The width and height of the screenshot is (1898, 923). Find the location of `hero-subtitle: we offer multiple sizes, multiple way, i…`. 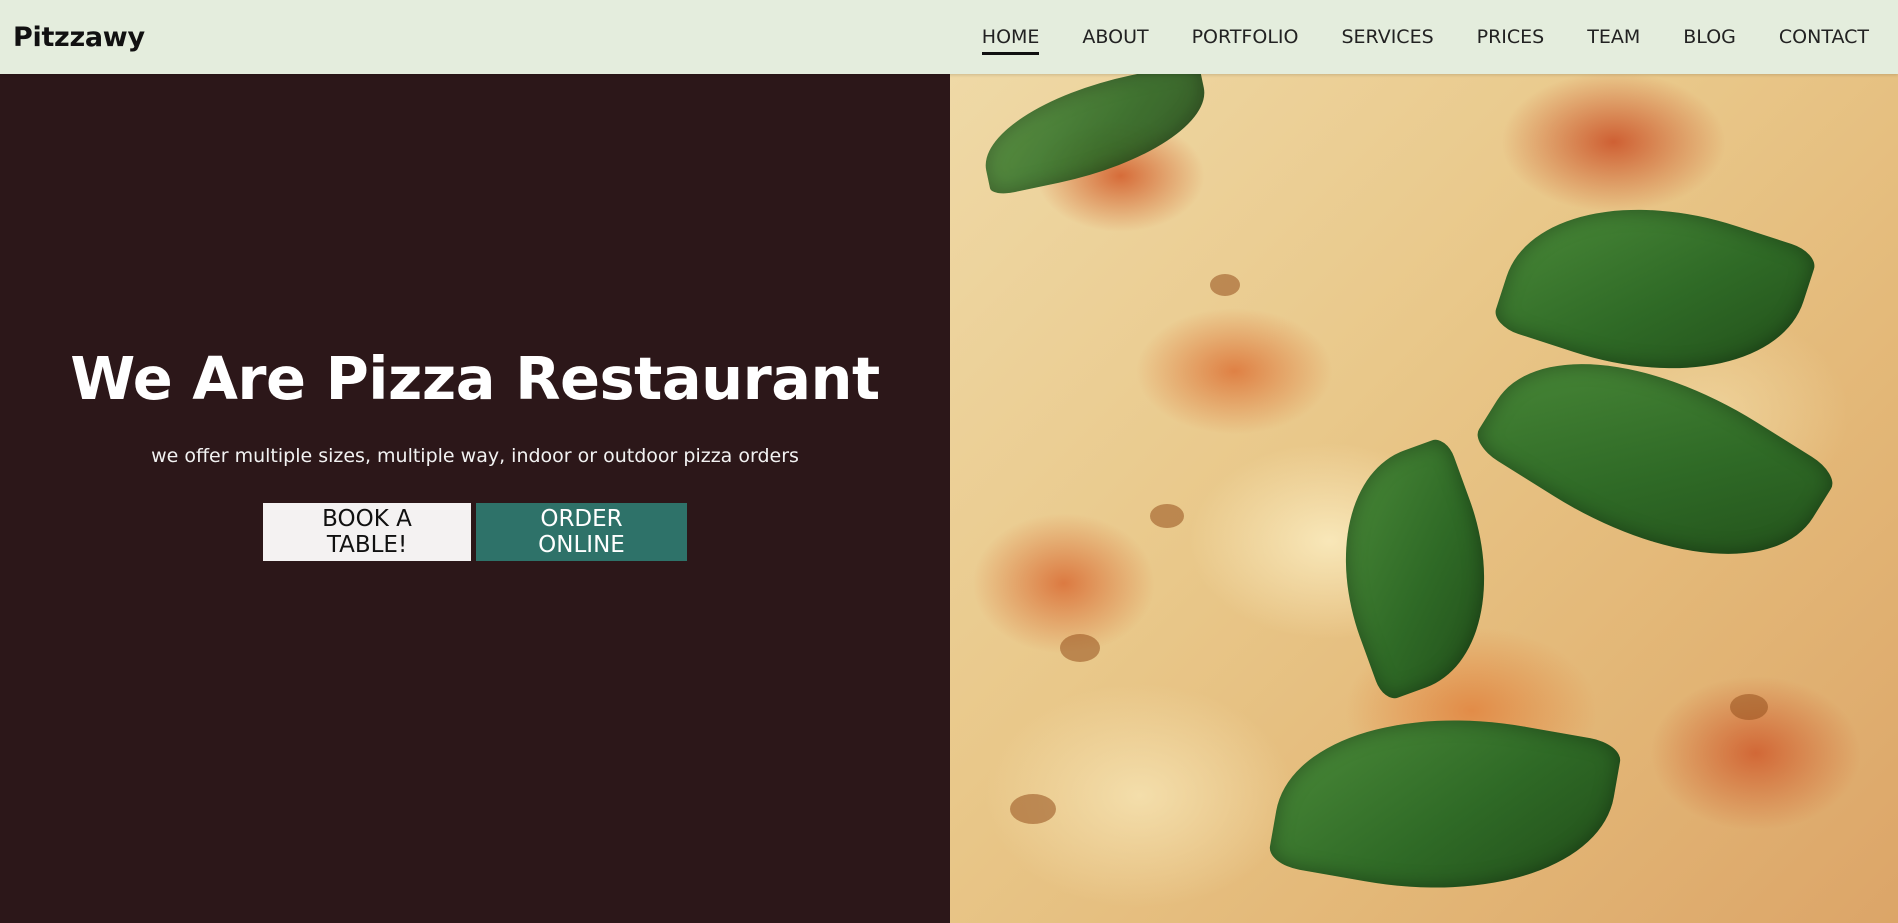

hero-subtitle: we offer multiple sizes, multiple way, i… is located at coordinates (475, 456).